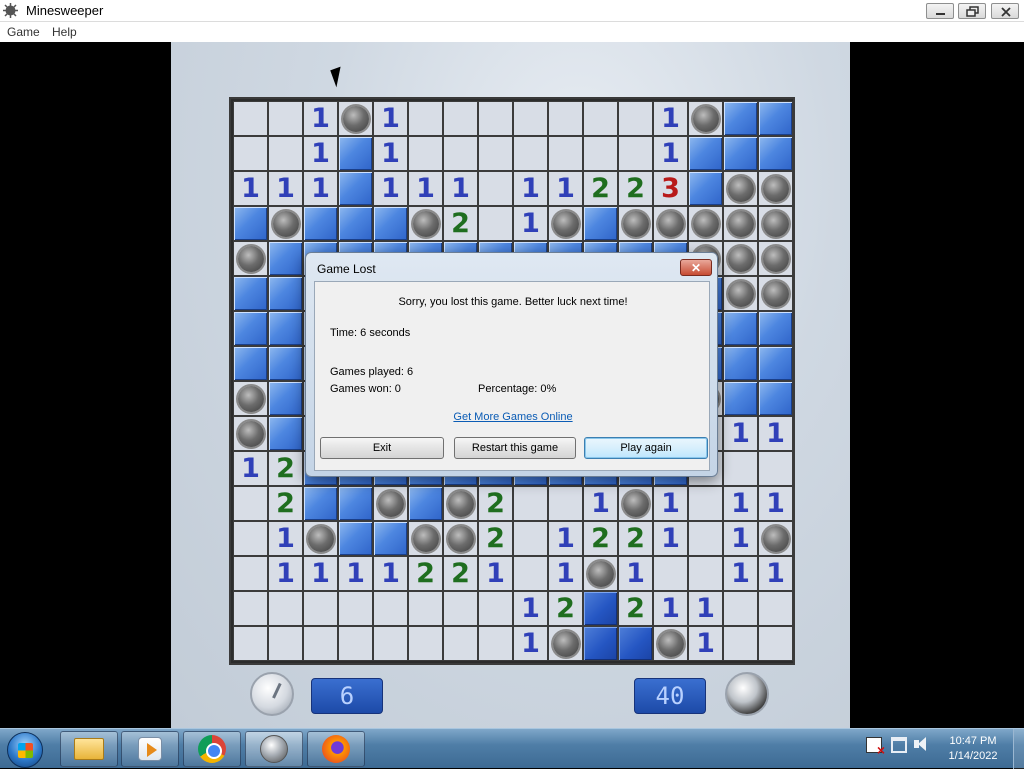 The height and width of the screenshot is (769, 1024). I want to click on close-button, so click(1005, 11).